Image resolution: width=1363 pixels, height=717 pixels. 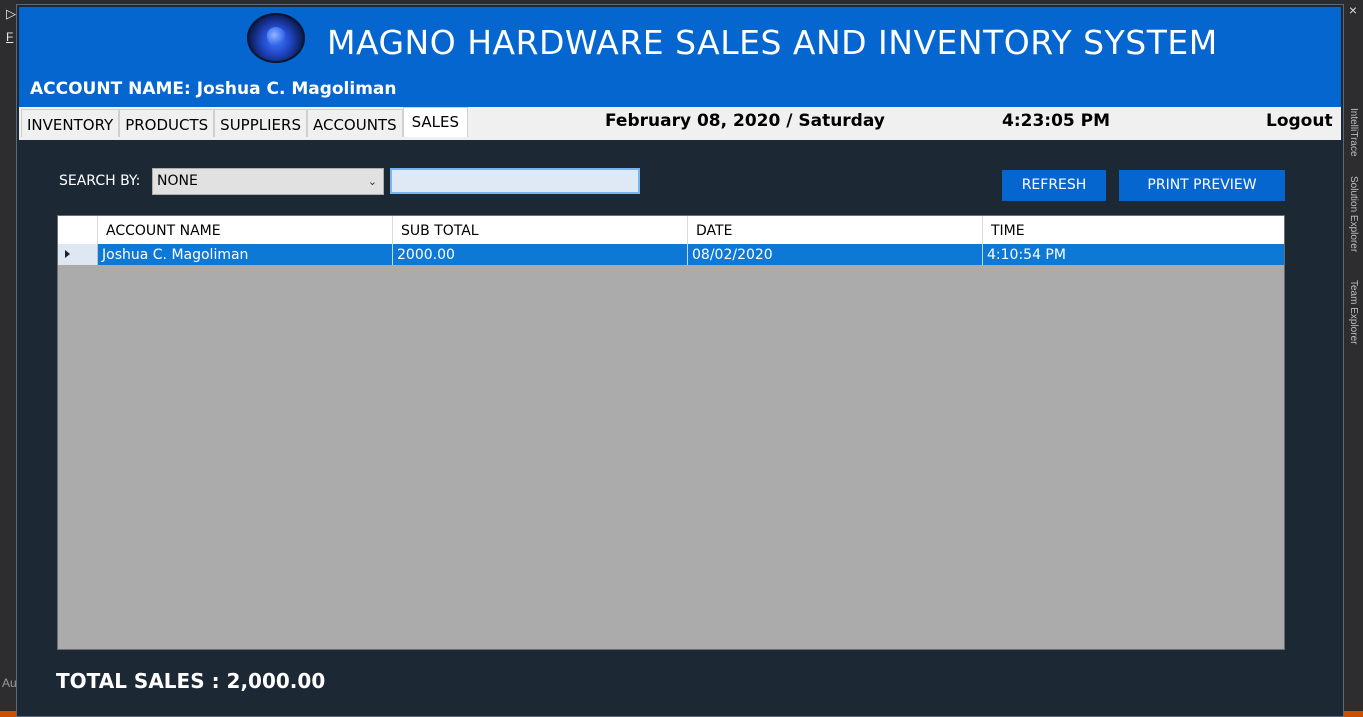 What do you see at coordinates (78, 230) in the screenshot?
I see `grid-corner-cell` at bounding box center [78, 230].